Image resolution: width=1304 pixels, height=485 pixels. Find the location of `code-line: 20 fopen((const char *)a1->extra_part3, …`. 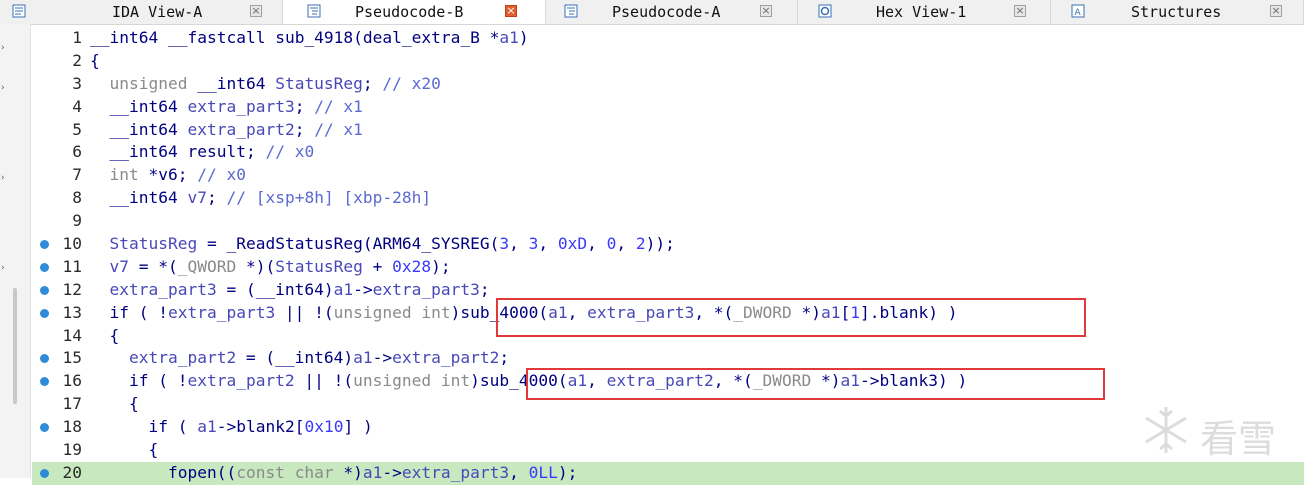

code-line: 20 fopen((const char *)a1->extra_part3, … is located at coordinates (668, 473).